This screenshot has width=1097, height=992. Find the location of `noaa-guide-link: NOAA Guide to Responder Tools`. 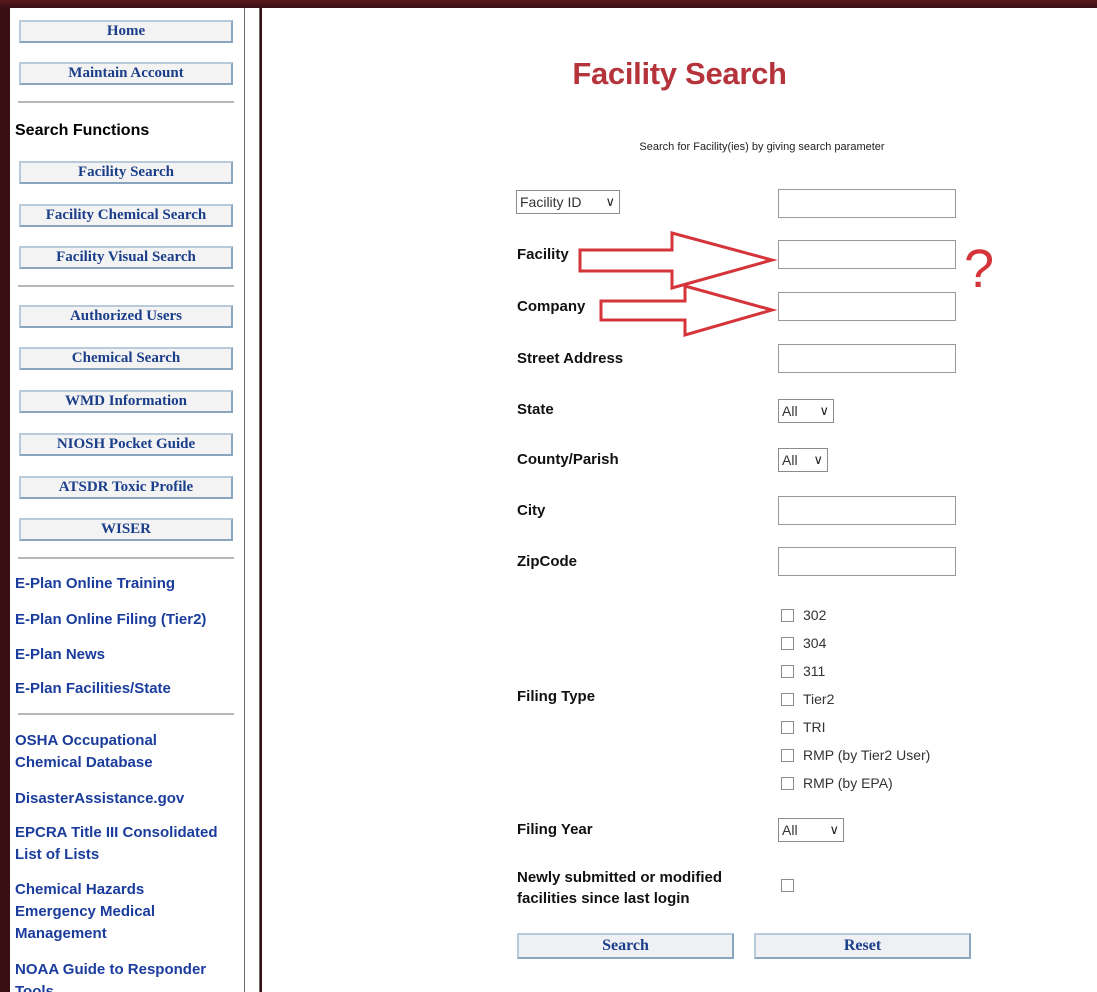

noaa-guide-link: NOAA Guide to Responder Tools is located at coordinates (129, 975).